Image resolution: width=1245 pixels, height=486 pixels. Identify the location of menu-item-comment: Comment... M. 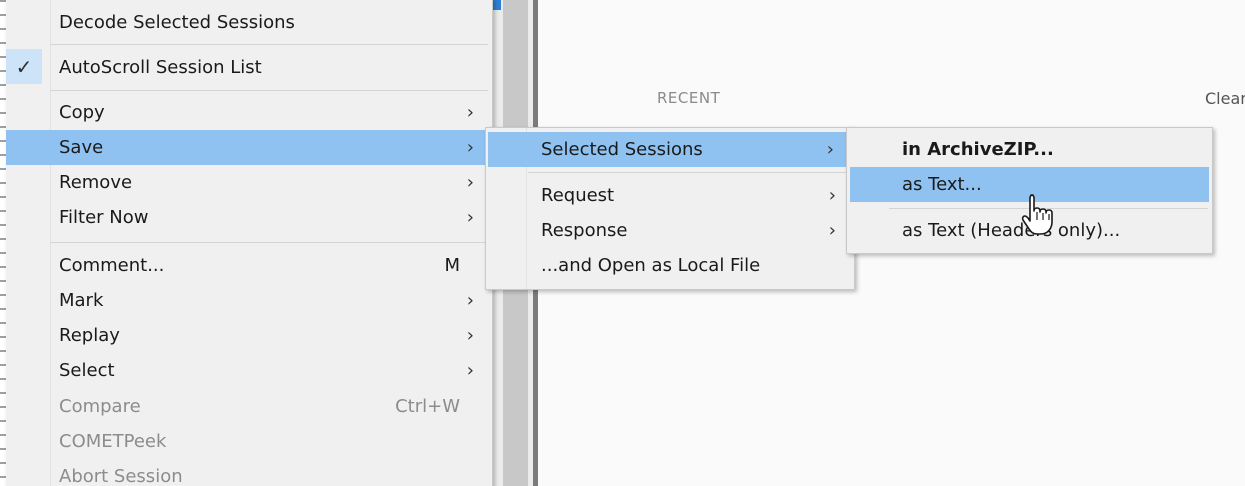
(249, 265).